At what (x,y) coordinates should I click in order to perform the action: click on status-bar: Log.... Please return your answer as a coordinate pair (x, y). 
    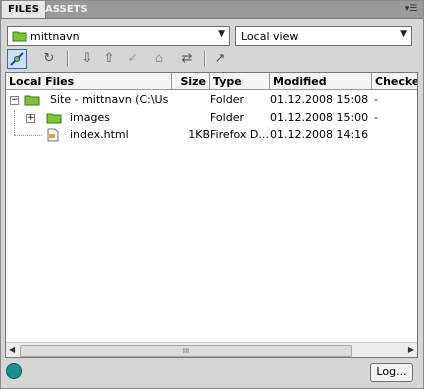
    Looking at the image, I should click on (212, 374).